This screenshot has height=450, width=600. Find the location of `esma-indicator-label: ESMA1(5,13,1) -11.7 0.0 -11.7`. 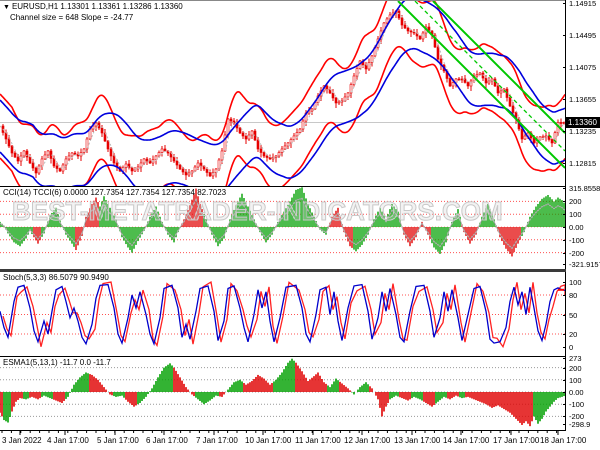

esma-indicator-label: ESMA1(5,13,1) -11.7 0.0 -11.7 is located at coordinates (57, 362).